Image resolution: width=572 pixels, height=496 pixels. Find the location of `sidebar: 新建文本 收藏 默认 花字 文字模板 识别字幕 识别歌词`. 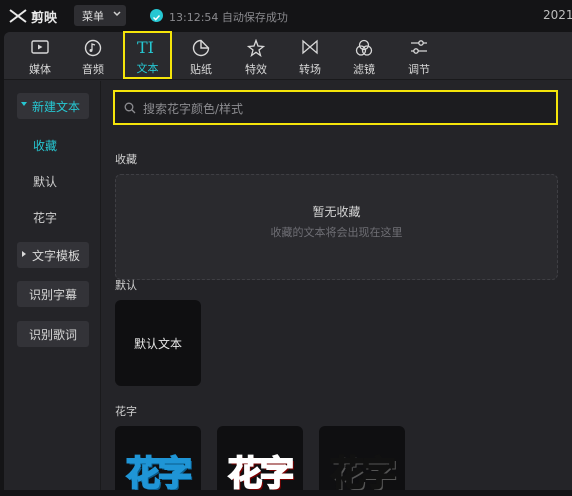

sidebar: 新建文本 收藏 默认 花字 文字模板 识别字幕 识别歌词 is located at coordinates (52, 288).